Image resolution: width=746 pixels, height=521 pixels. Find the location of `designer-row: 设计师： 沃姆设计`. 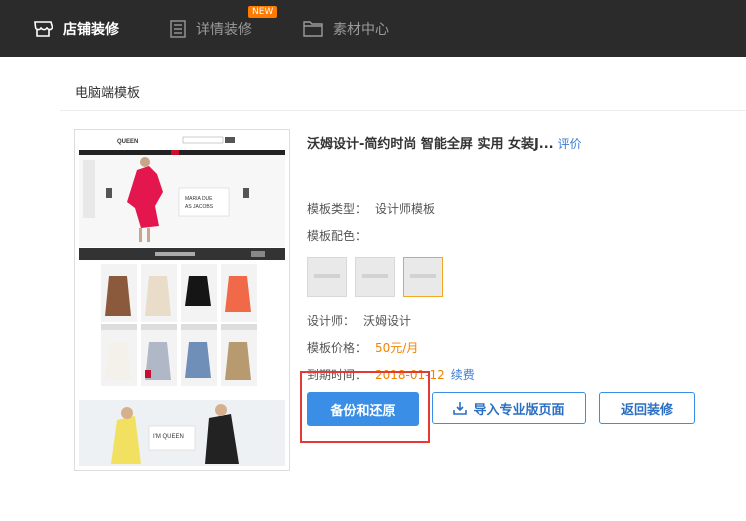

designer-row: 设计师： 沃姆设计 is located at coordinates (359, 320).